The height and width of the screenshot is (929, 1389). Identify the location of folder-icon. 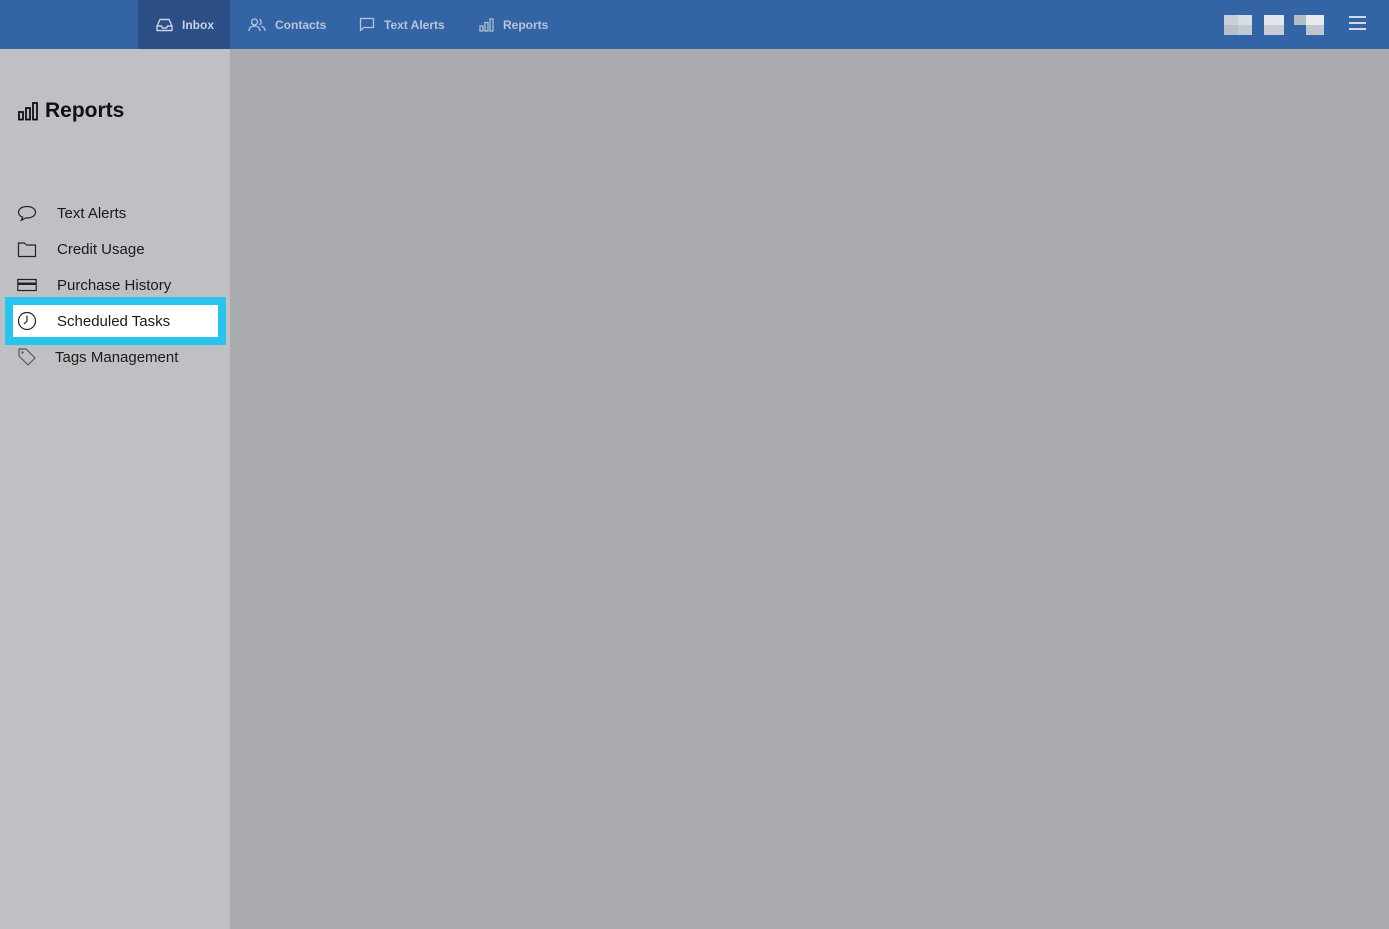
(27, 249).